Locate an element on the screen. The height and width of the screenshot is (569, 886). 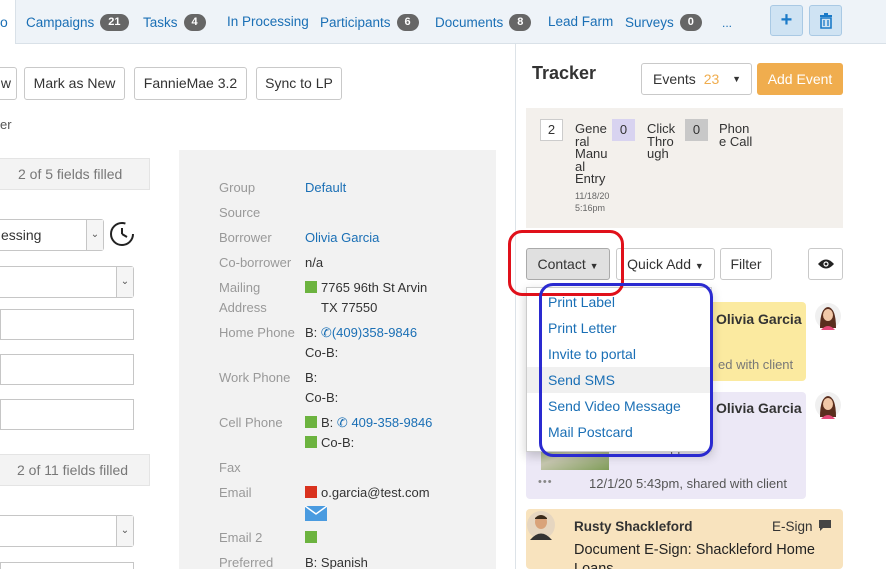
tab-surveys-label: Surveys is located at coordinates (649, 22).